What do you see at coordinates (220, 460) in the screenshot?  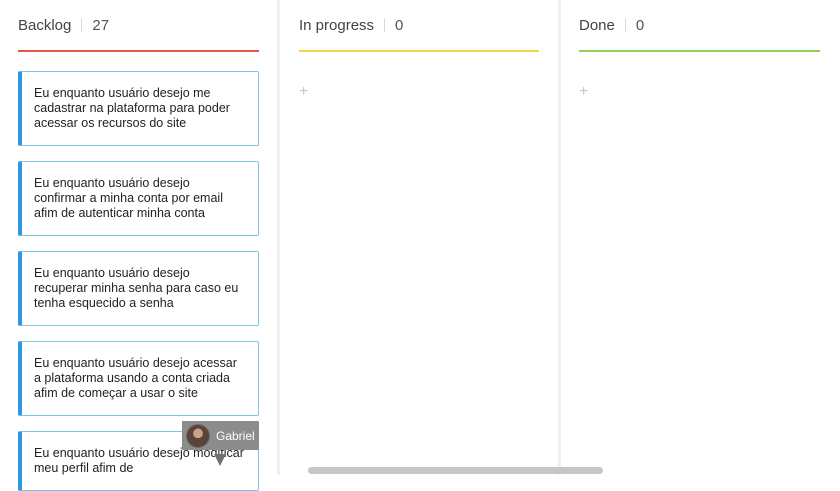 I see `drag-pointer-icon` at bounding box center [220, 460].